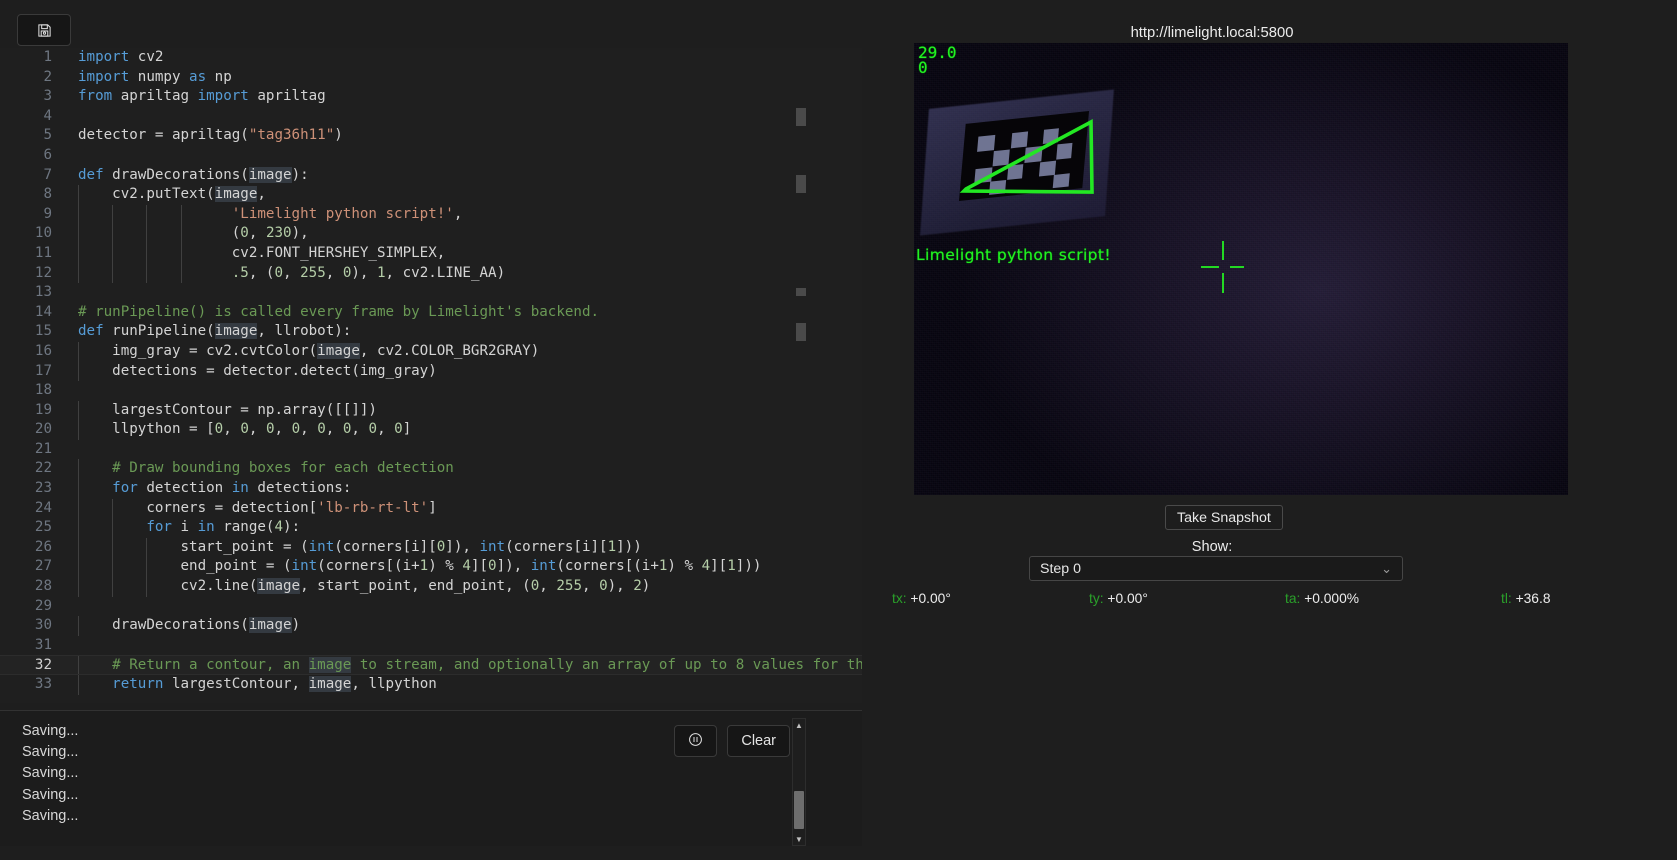  I want to click on code-line: 7 def drawDecorations(image):, so click(431, 176).